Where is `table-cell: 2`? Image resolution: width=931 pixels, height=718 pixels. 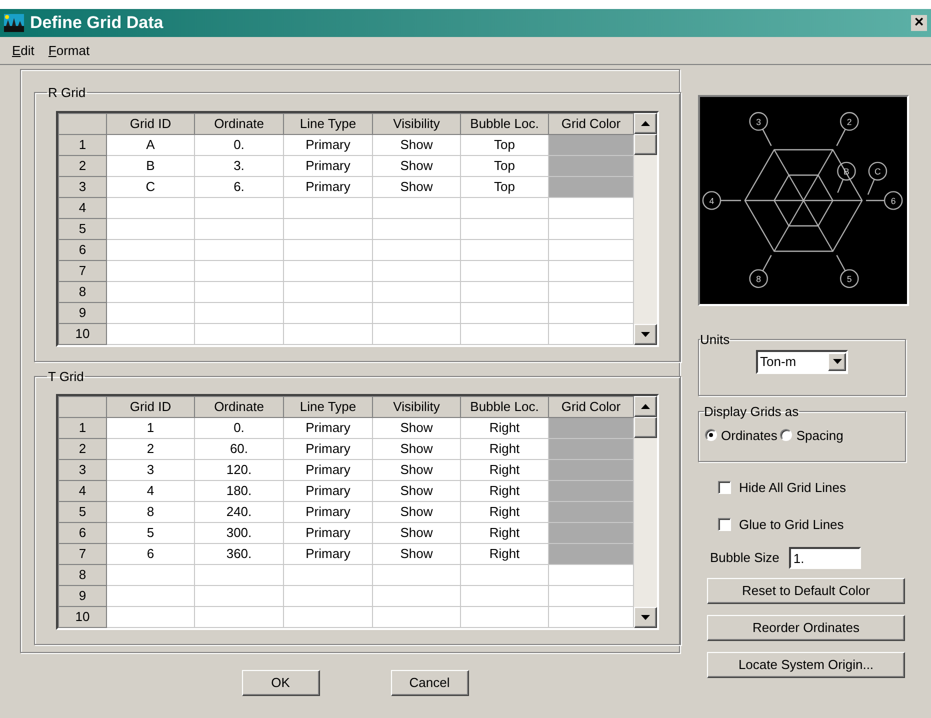
table-cell: 2 is located at coordinates (150, 449).